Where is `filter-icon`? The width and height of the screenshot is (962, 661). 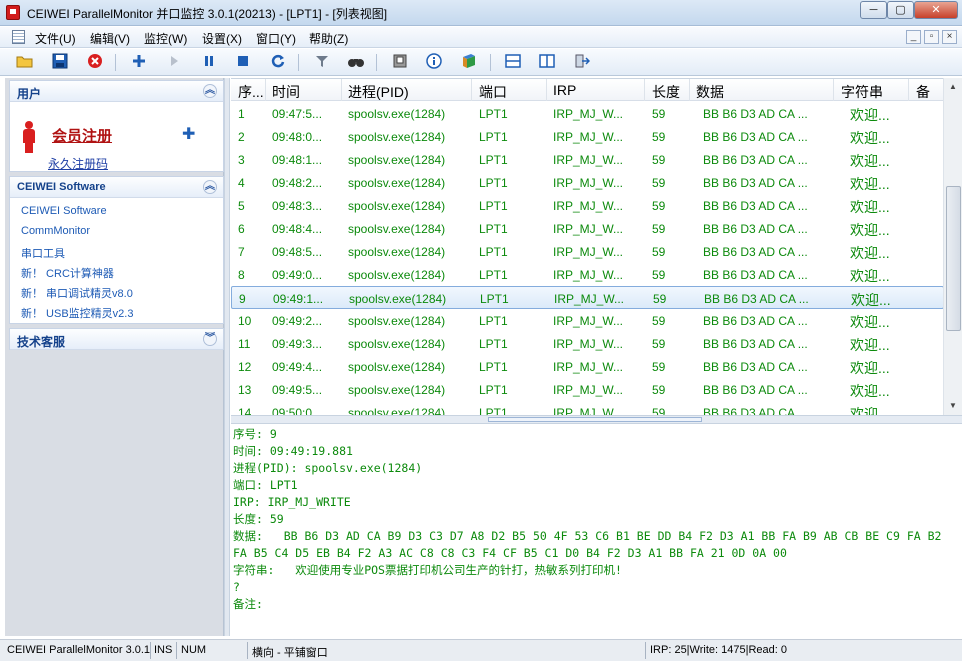
filter-icon is located at coordinates (322, 62).